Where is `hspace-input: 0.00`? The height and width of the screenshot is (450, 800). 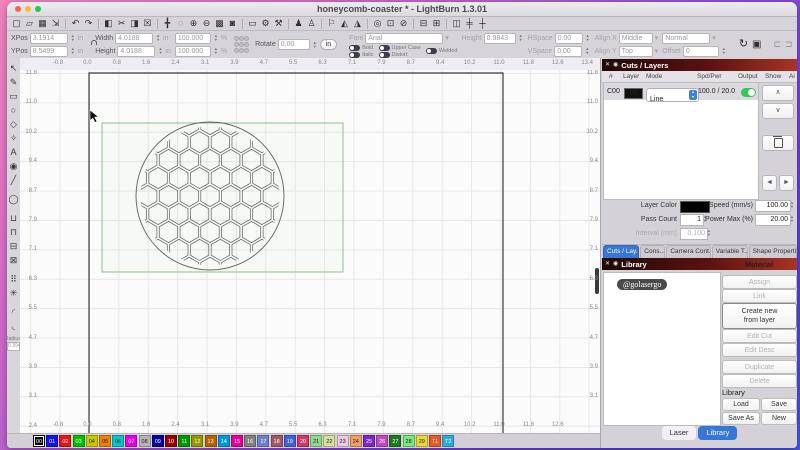
hspace-input: 0.00 is located at coordinates (568, 38).